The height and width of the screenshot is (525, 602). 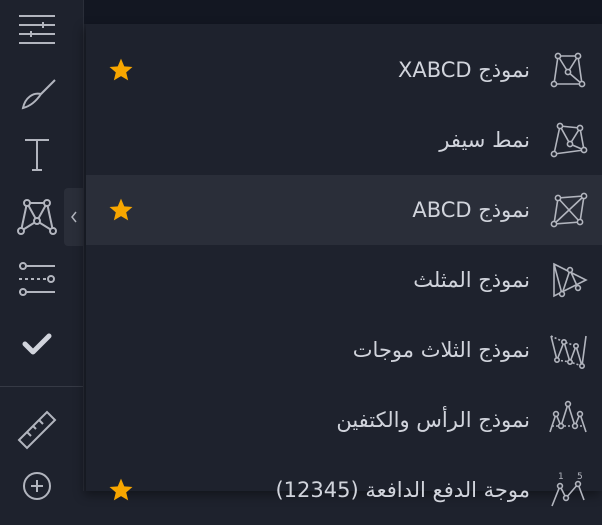 I want to click on xabcd-pattern-icon, so click(x=568, y=70).